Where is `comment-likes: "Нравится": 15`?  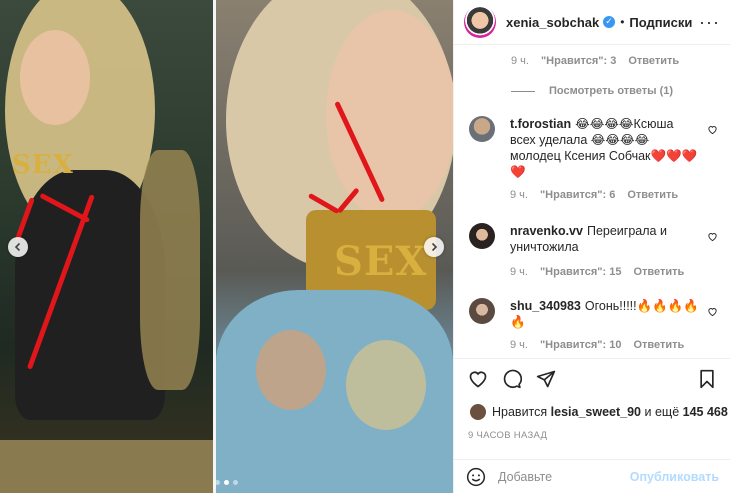 comment-likes: "Нравится": 15 is located at coordinates (580, 272).